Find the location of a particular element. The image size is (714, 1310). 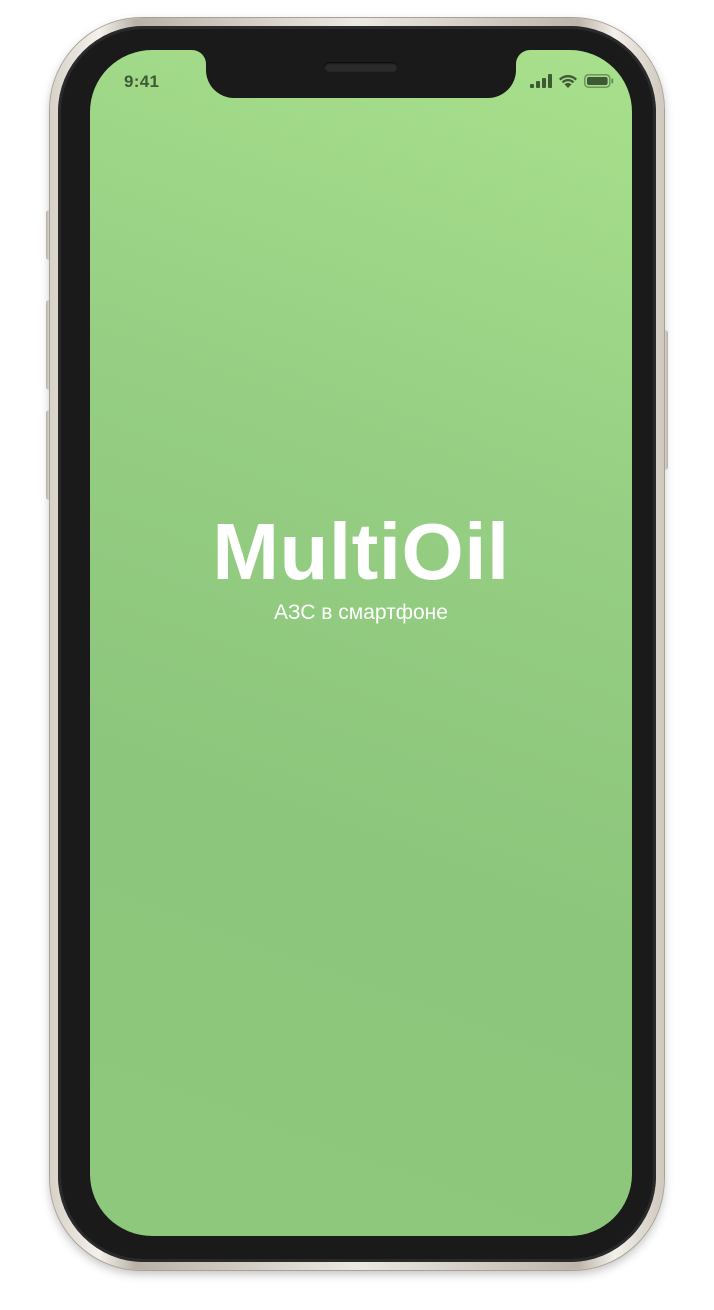

earpiece-speaker is located at coordinates (361, 67).